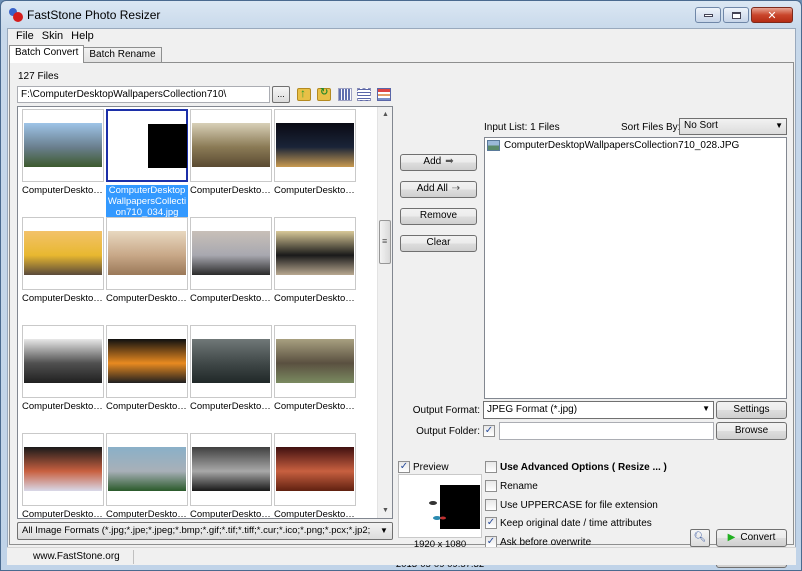  I want to click on detail-view-icon, so click(384, 94).